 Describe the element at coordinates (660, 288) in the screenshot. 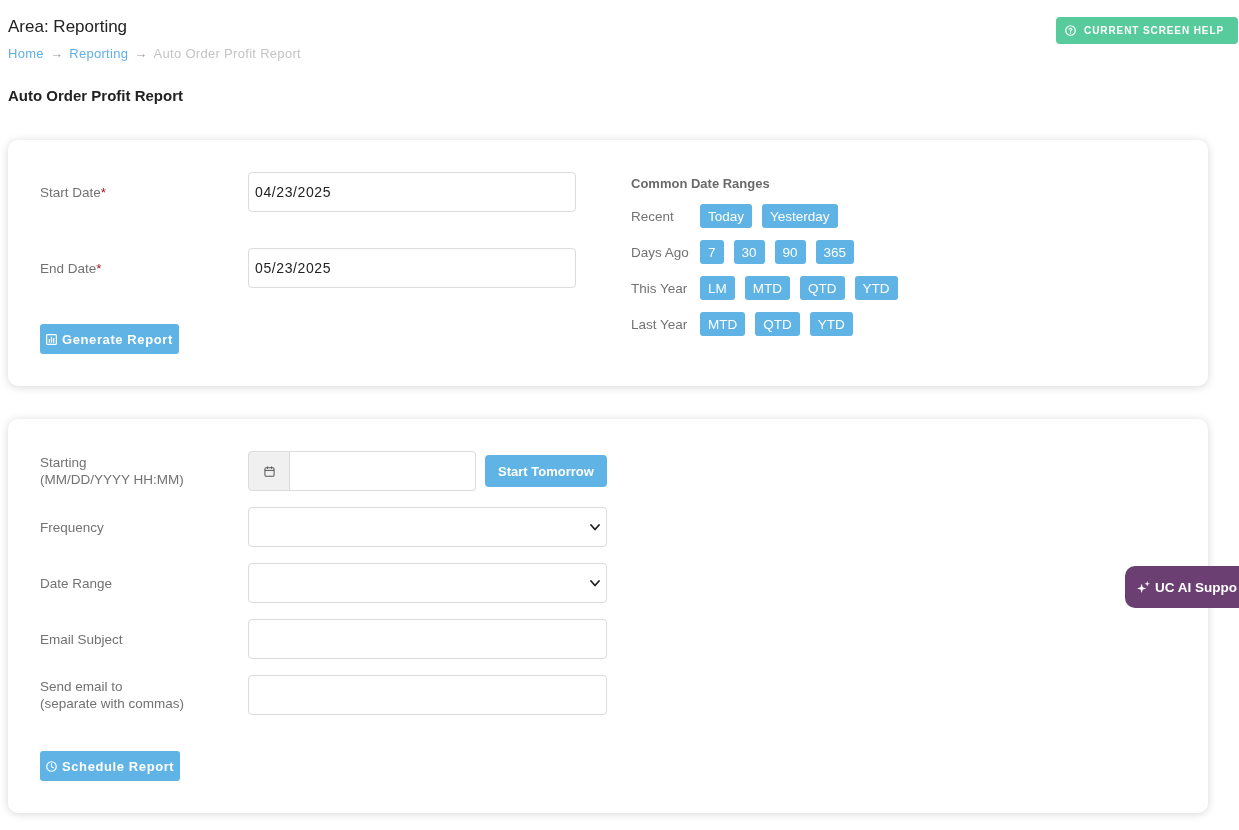

I see `range-group-label: This Year` at that location.